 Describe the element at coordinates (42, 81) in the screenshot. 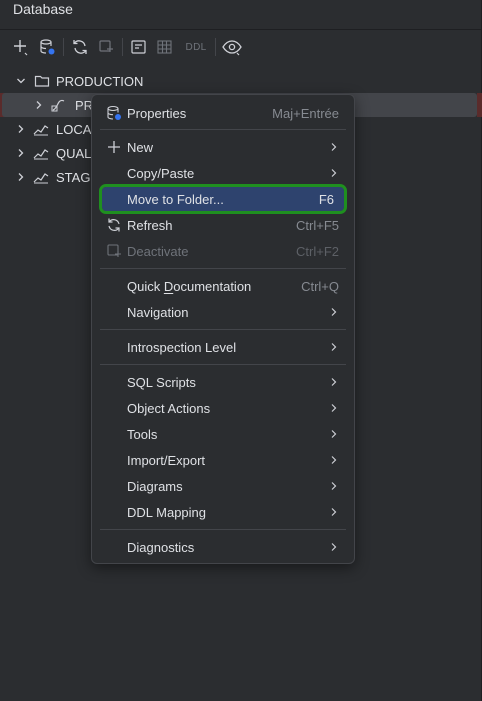

I see `folder-icon` at that location.